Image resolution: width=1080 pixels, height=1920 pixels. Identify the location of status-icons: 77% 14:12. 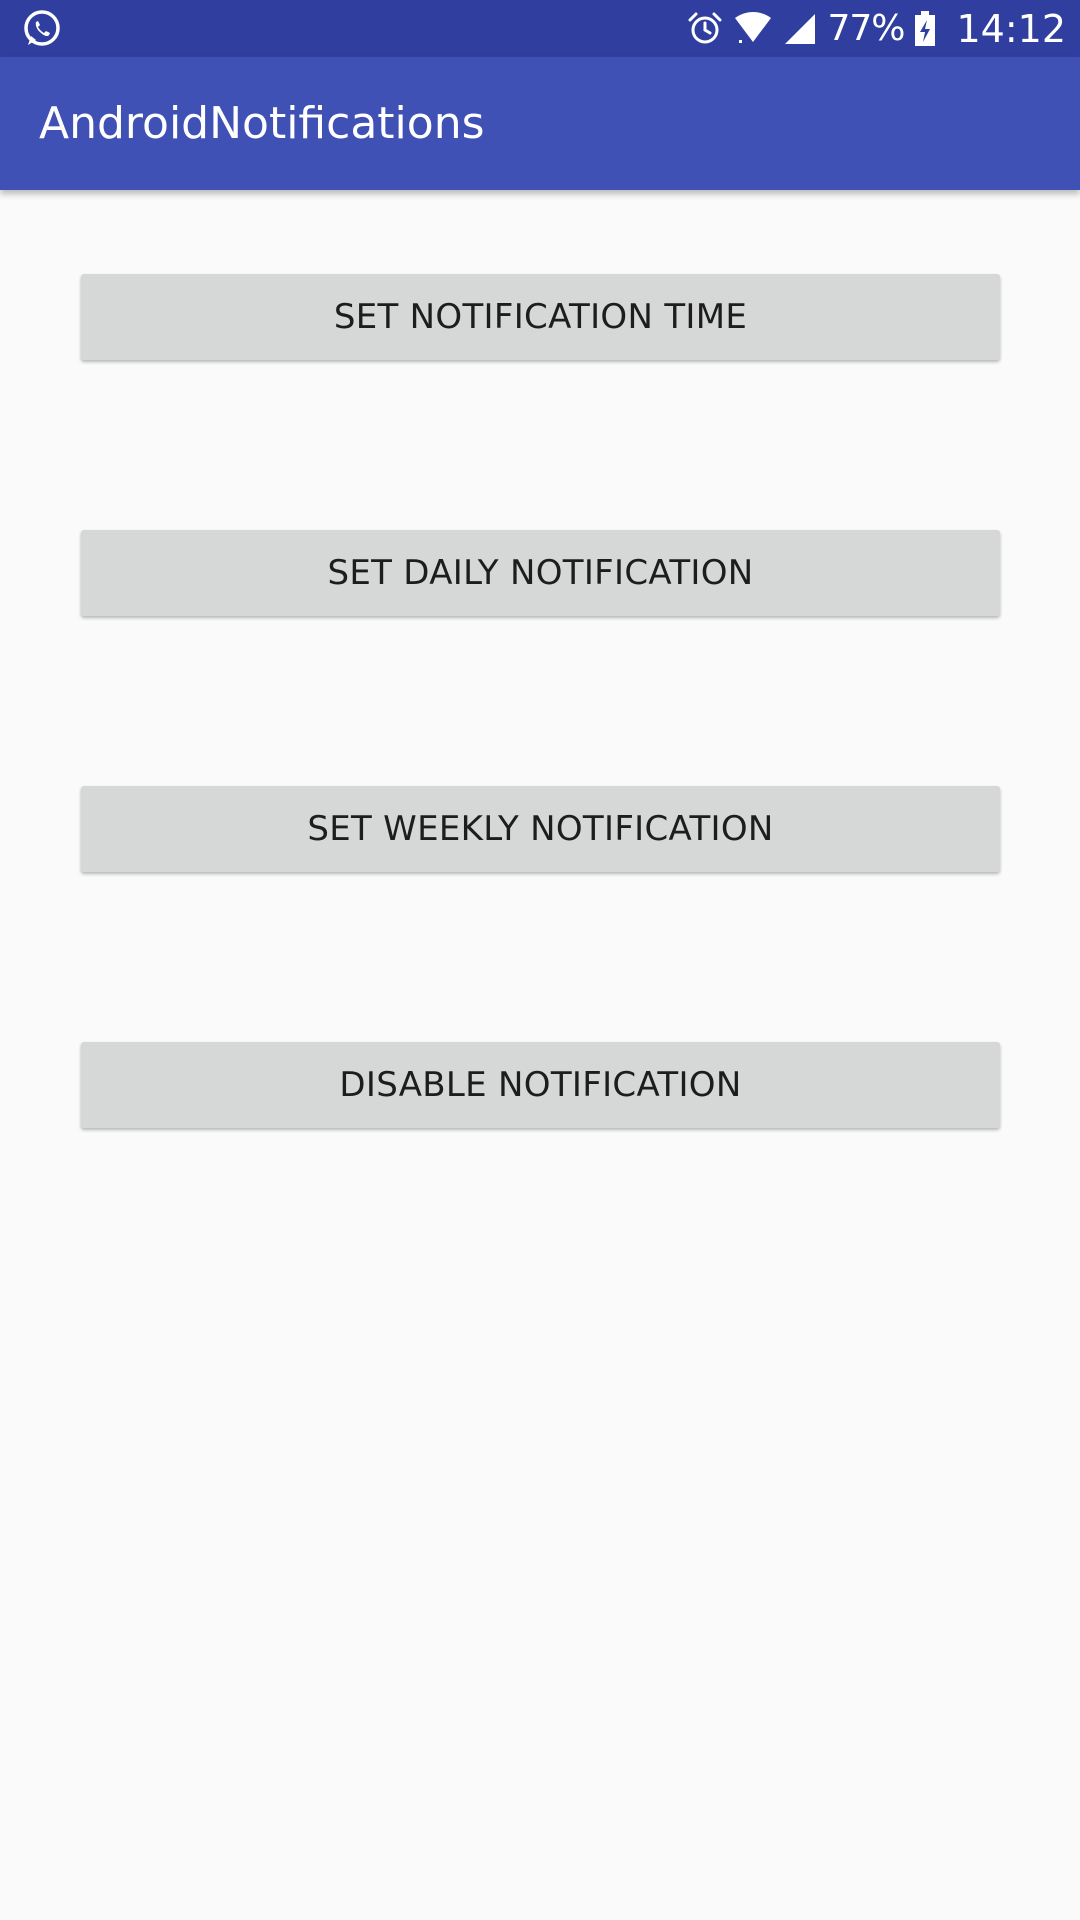
(876, 28).